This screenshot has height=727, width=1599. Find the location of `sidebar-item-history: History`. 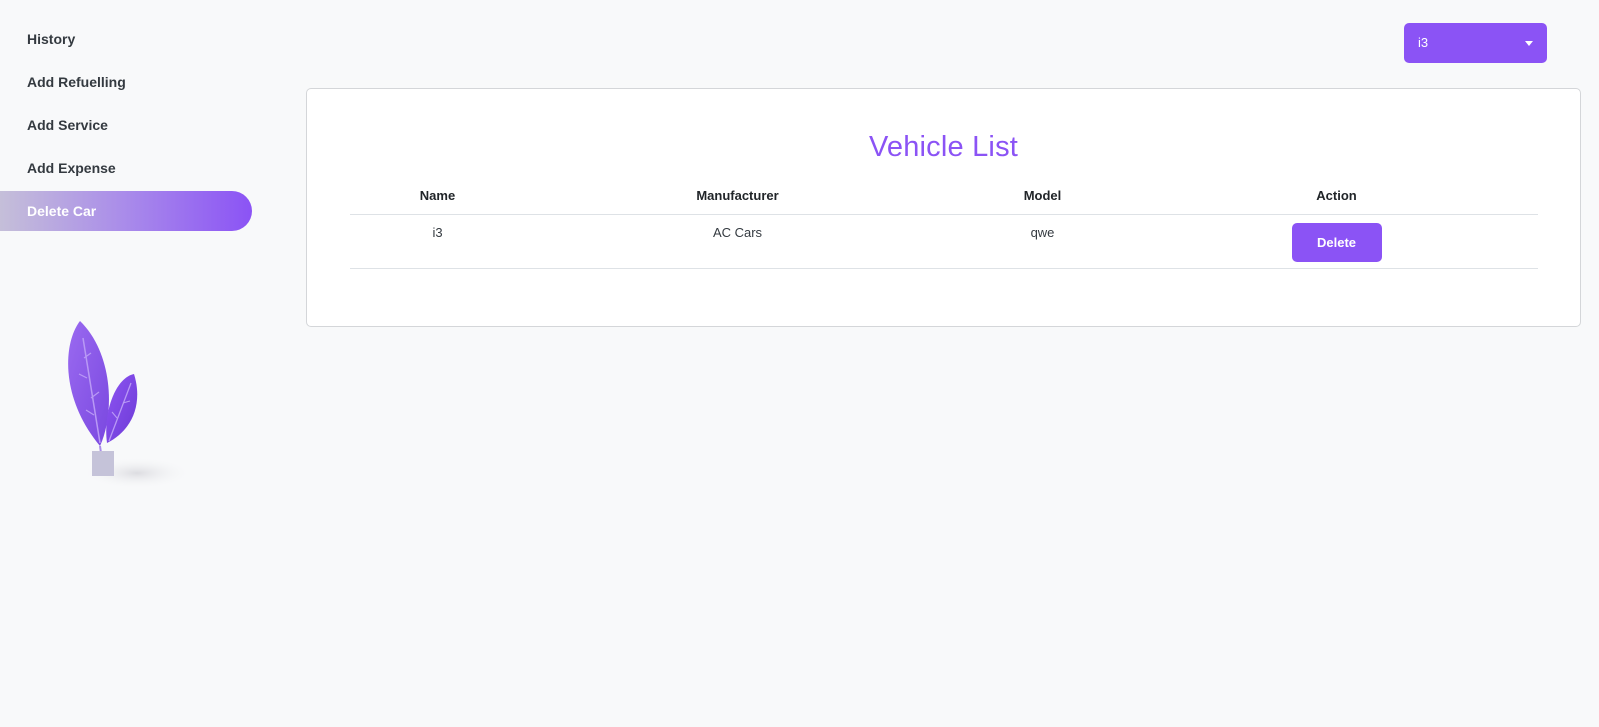

sidebar-item-history: History is located at coordinates (126, 39).